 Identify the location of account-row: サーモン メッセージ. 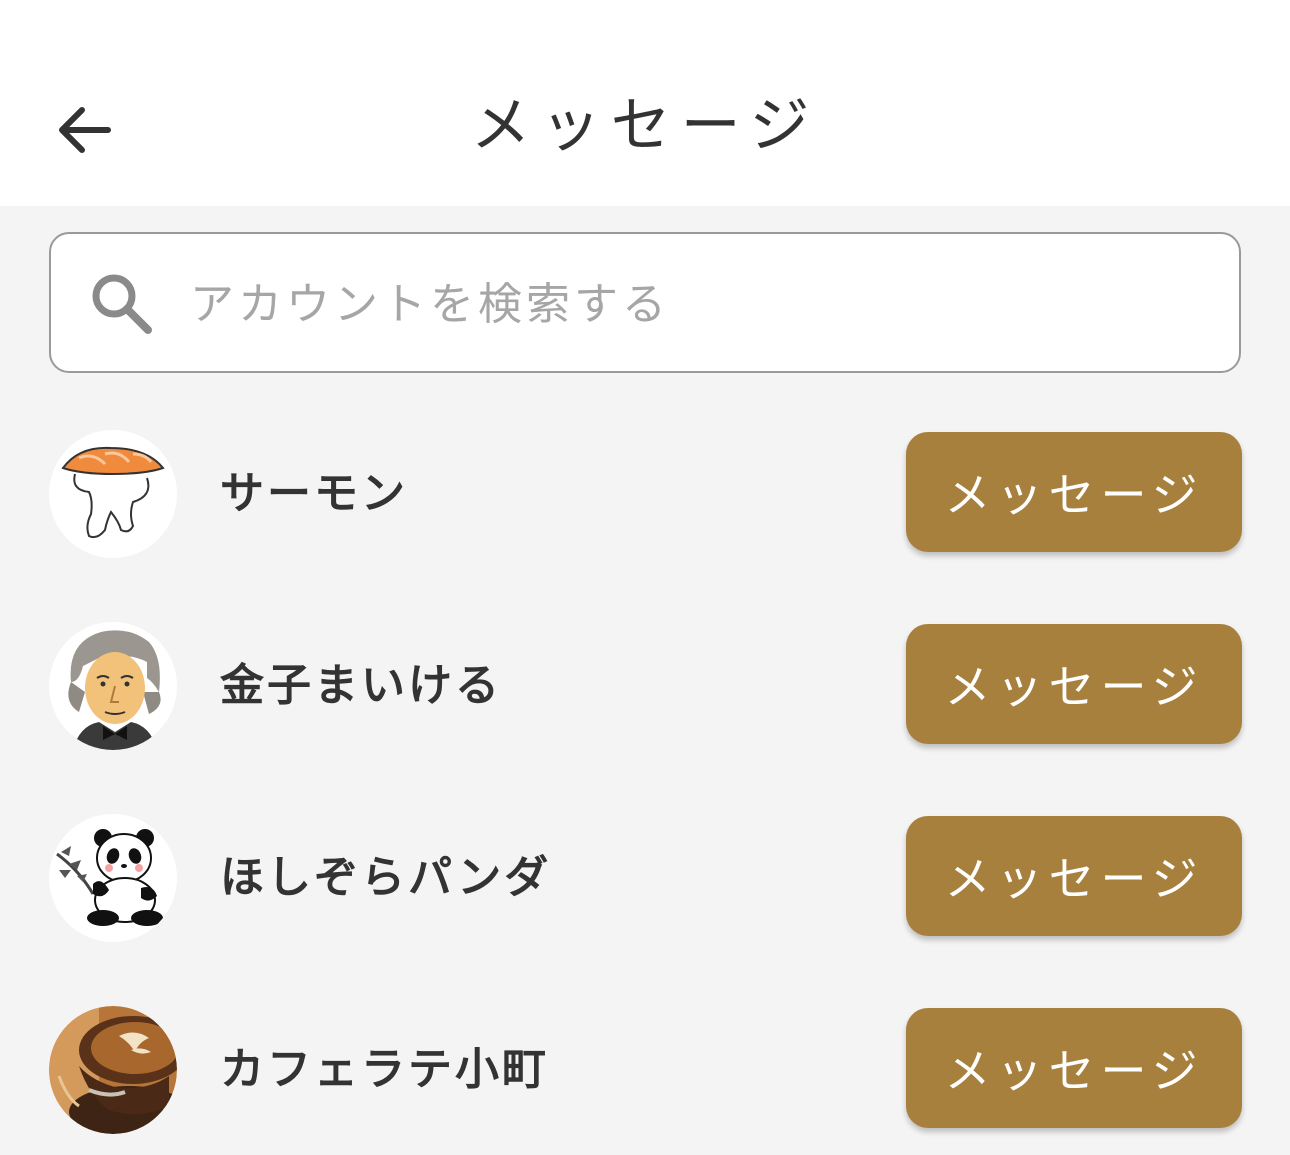
(645, 500).